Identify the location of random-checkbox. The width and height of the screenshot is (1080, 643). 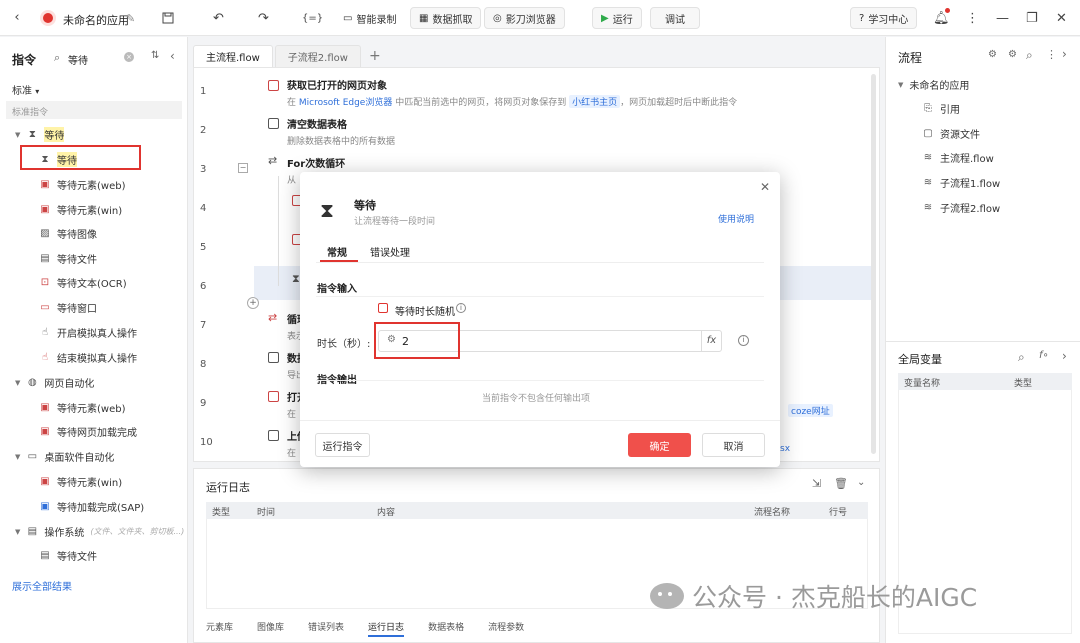
(383, 308).